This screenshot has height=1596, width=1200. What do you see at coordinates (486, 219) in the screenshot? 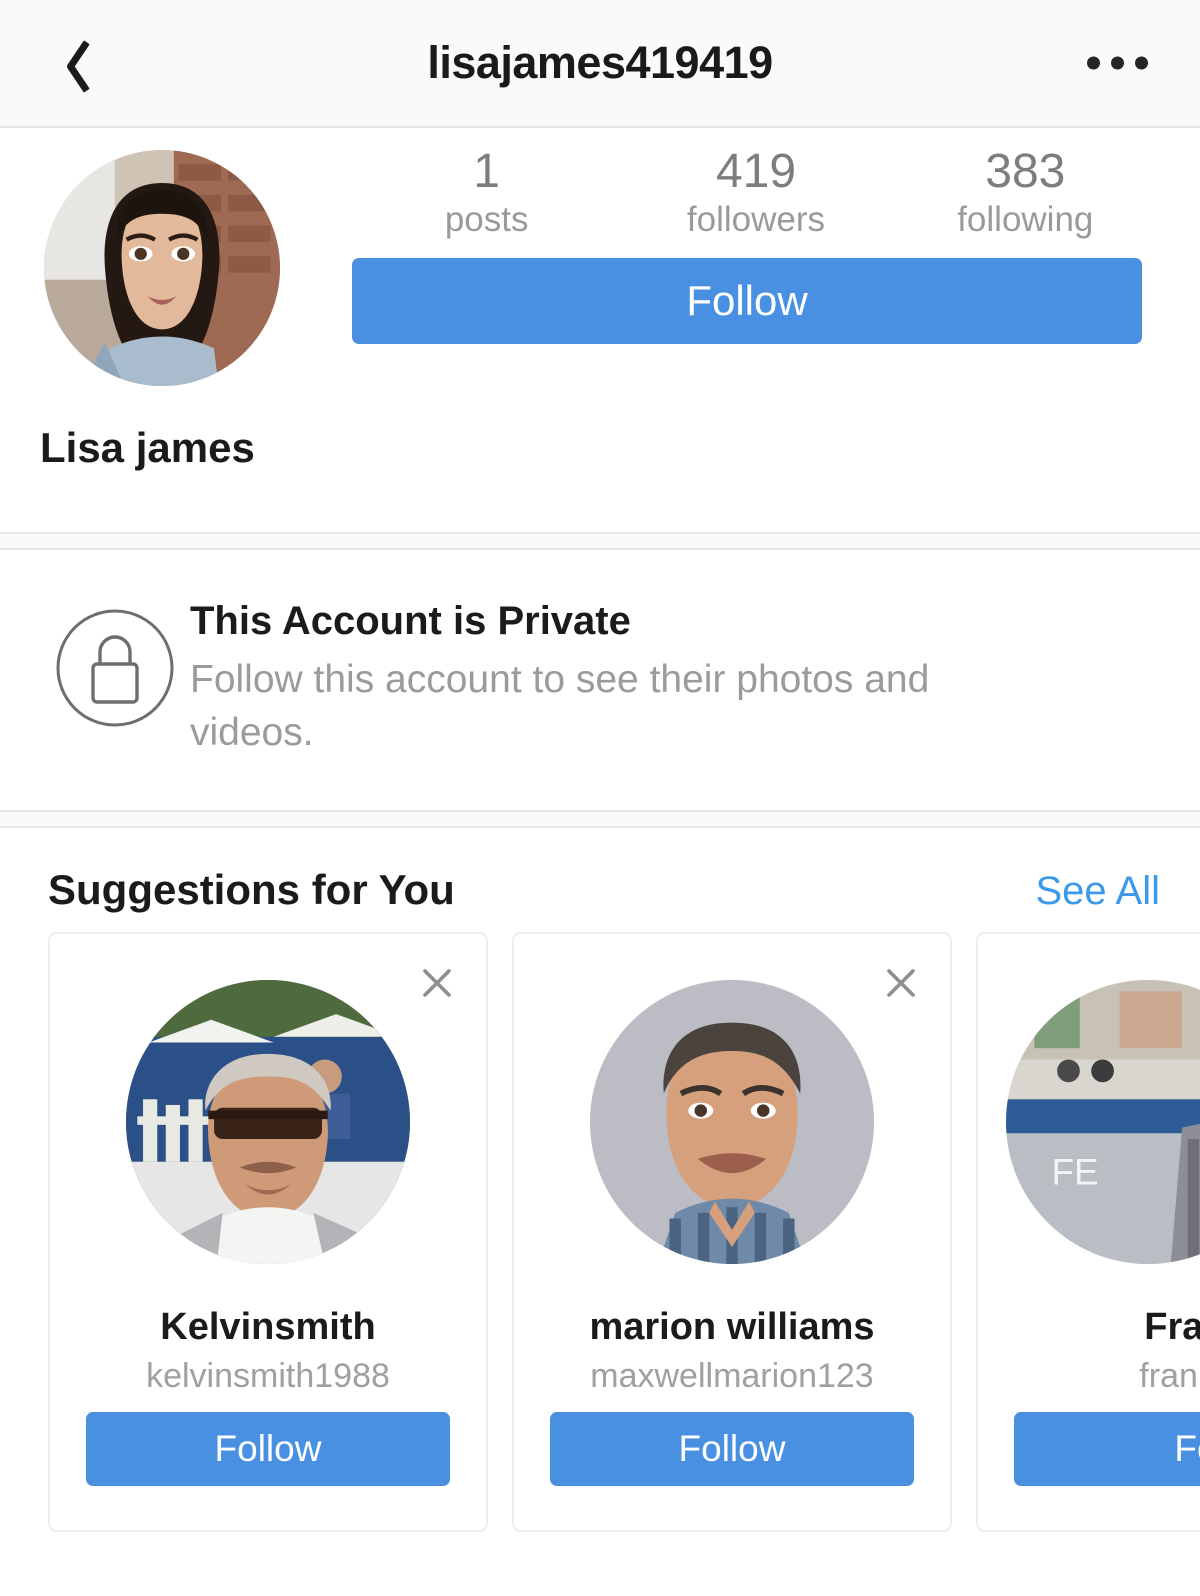
I see `stat-posts-label: posts` at bounding box center [486, 219].